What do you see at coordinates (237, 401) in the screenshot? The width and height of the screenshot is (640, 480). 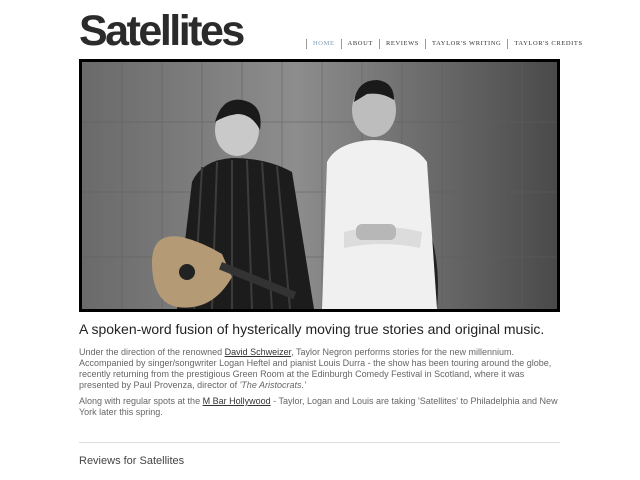 I see `link-m-bar-hollywood: M Bar Hollywood` at bounding box center [237, 401].